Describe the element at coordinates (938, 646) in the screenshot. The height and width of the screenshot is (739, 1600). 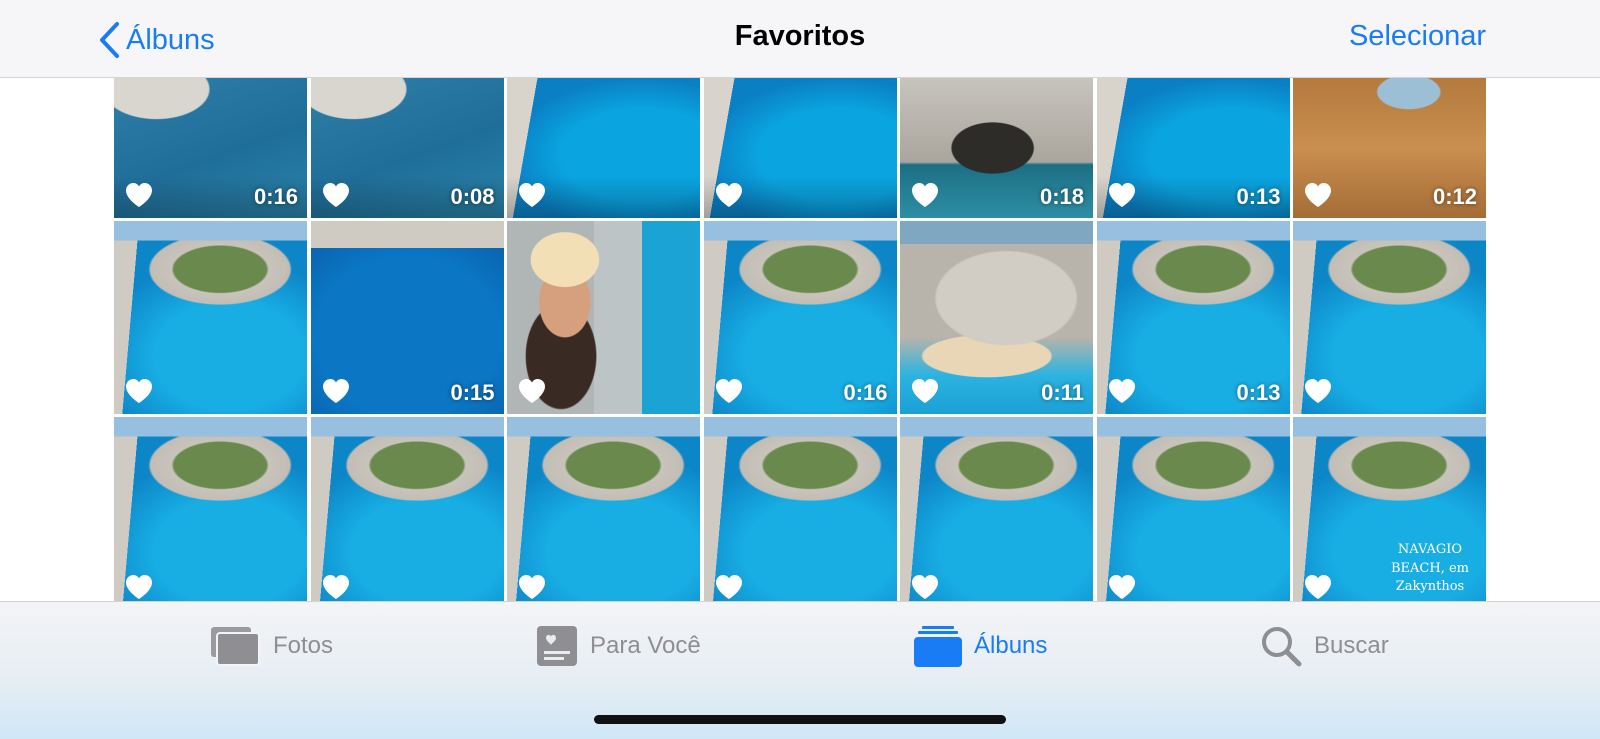
I see `albums-icon` at that location.